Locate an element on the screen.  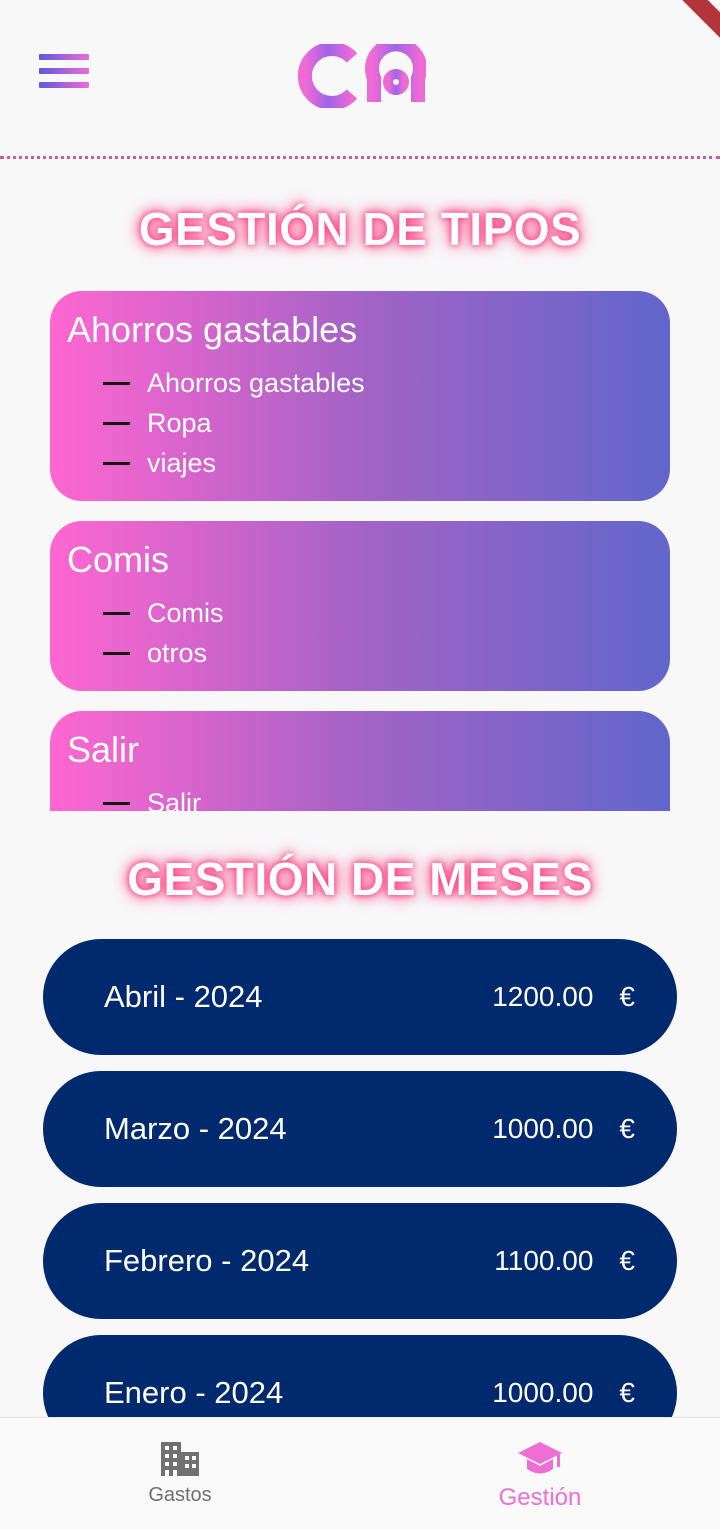
month-name: Abril - 2024 is located at coordinates (183, 996).